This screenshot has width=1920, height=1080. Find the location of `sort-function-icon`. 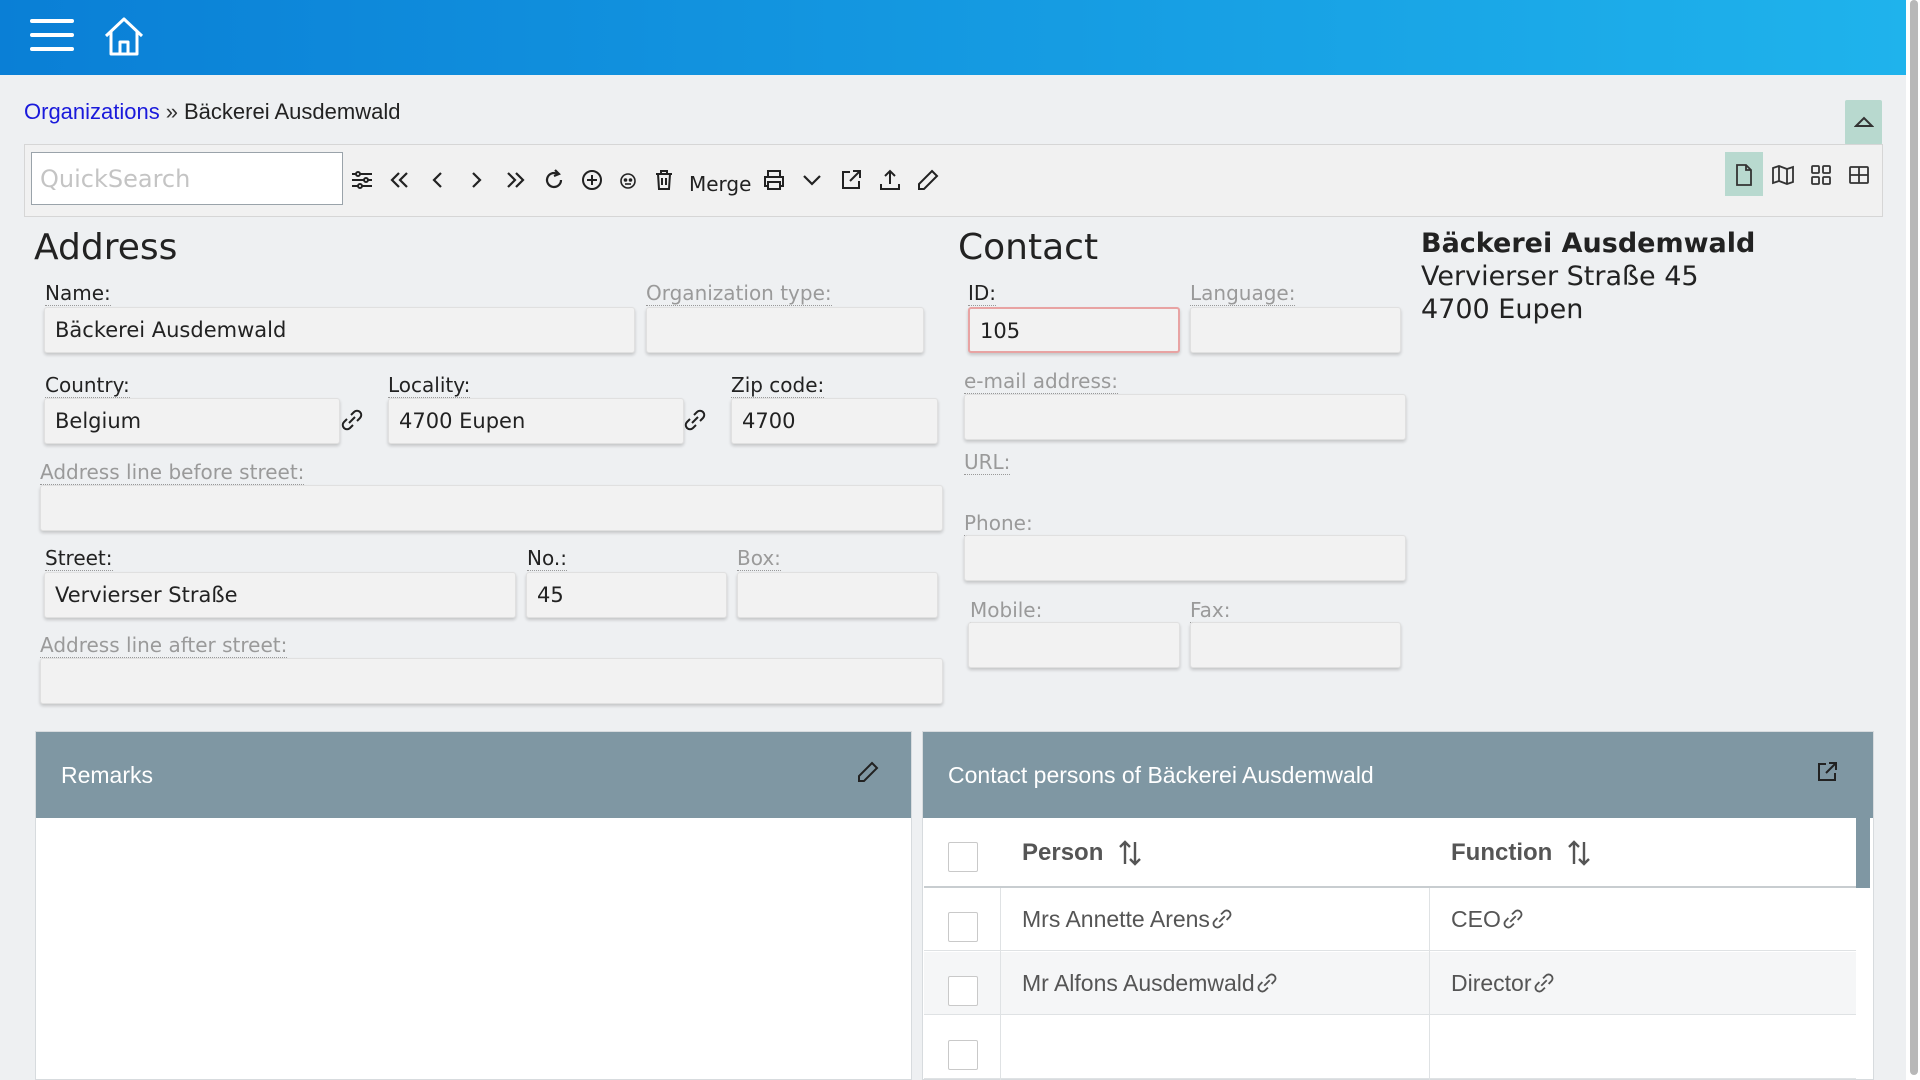

sort-function-icon is located at coordinates (1579, 853).